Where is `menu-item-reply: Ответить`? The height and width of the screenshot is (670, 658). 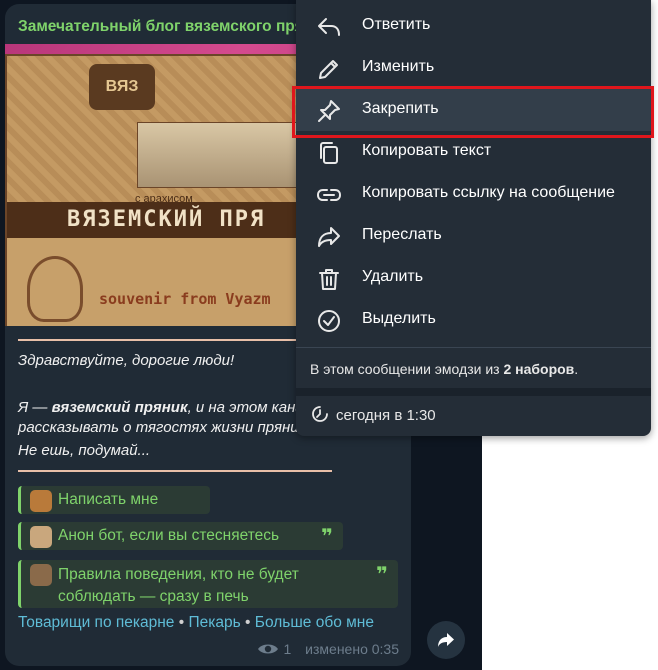 menu-item-reply: Ответить is located at coordinates (473, 26).